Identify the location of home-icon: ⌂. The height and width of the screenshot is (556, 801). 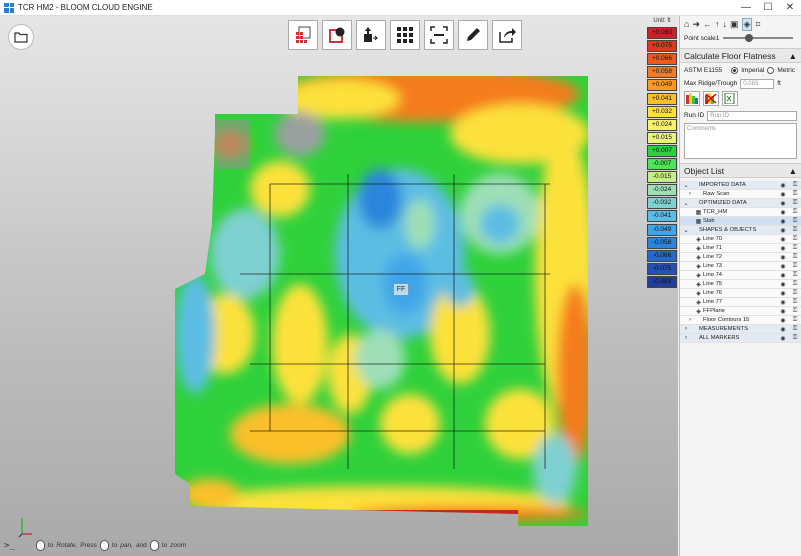
(686, 24).